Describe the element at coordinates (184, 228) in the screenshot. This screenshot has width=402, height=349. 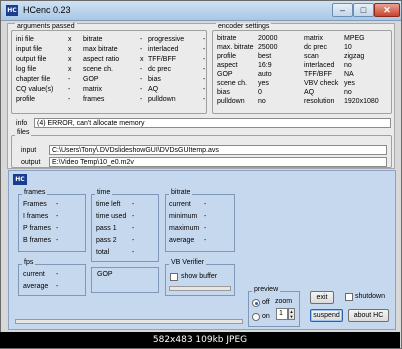
I see `field-label: maximum` at that location.